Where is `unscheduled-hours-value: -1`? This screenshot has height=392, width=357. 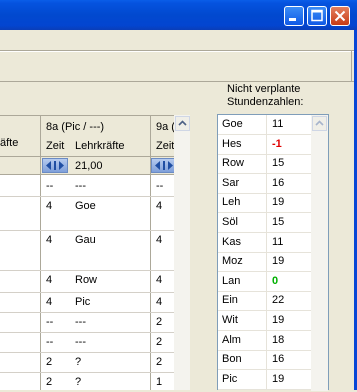 unscheduled-hours-value: -1 is located at coordinates (277, 143).